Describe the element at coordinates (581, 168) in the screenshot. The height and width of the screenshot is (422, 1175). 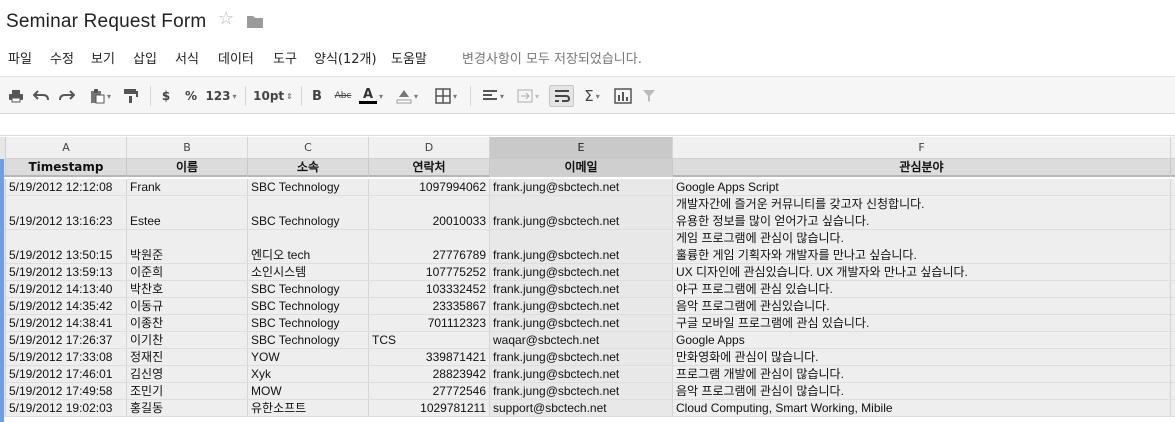
I see `header-email: 이메일` at that location.